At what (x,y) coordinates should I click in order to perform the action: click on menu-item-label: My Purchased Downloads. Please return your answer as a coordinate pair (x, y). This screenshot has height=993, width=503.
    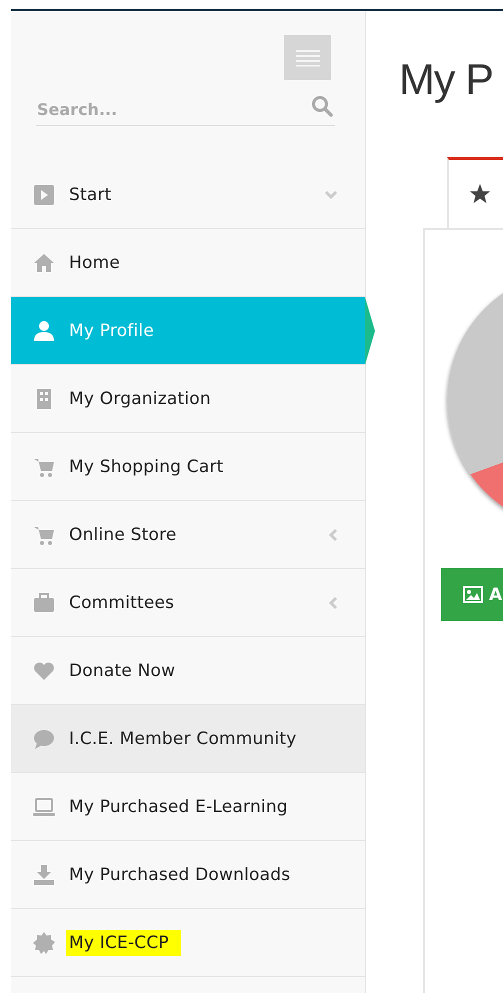
    Looking at the image, I should click on (180, 874).